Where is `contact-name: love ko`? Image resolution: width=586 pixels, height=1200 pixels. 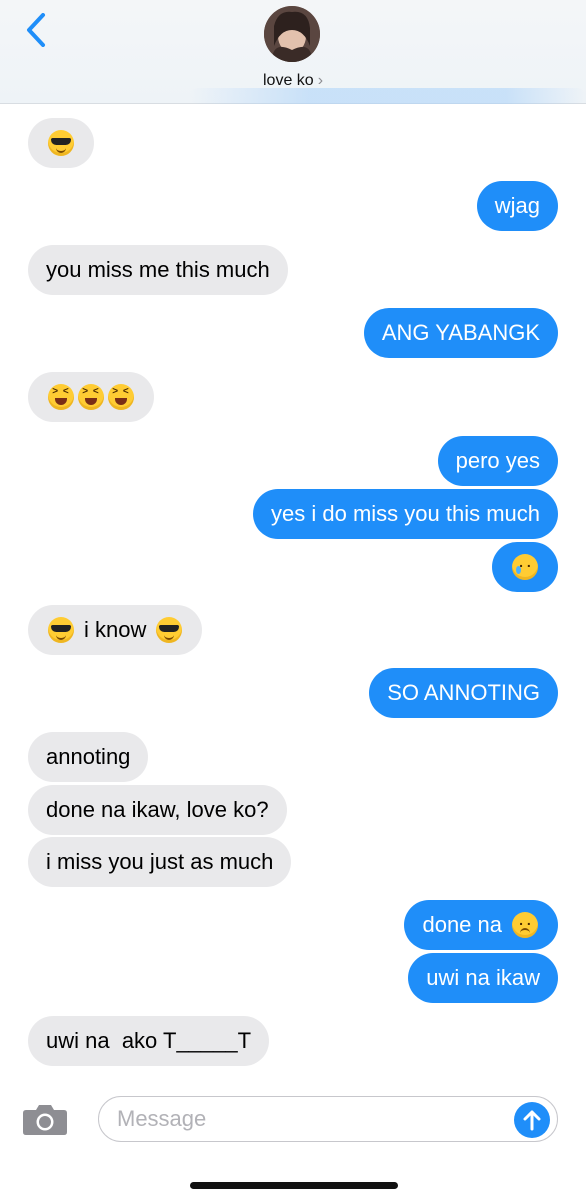 contact-name: love ko is located at coordinates (288, 80).